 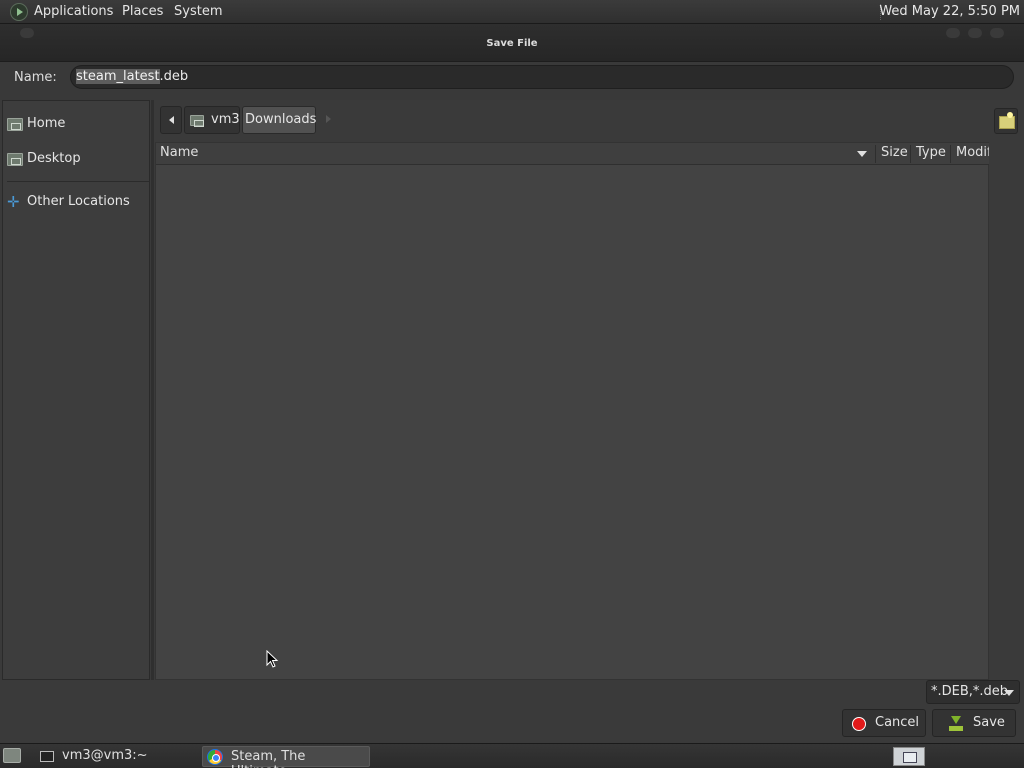 I want to click on dialog-title: Save File, so click(x=512, y=43).